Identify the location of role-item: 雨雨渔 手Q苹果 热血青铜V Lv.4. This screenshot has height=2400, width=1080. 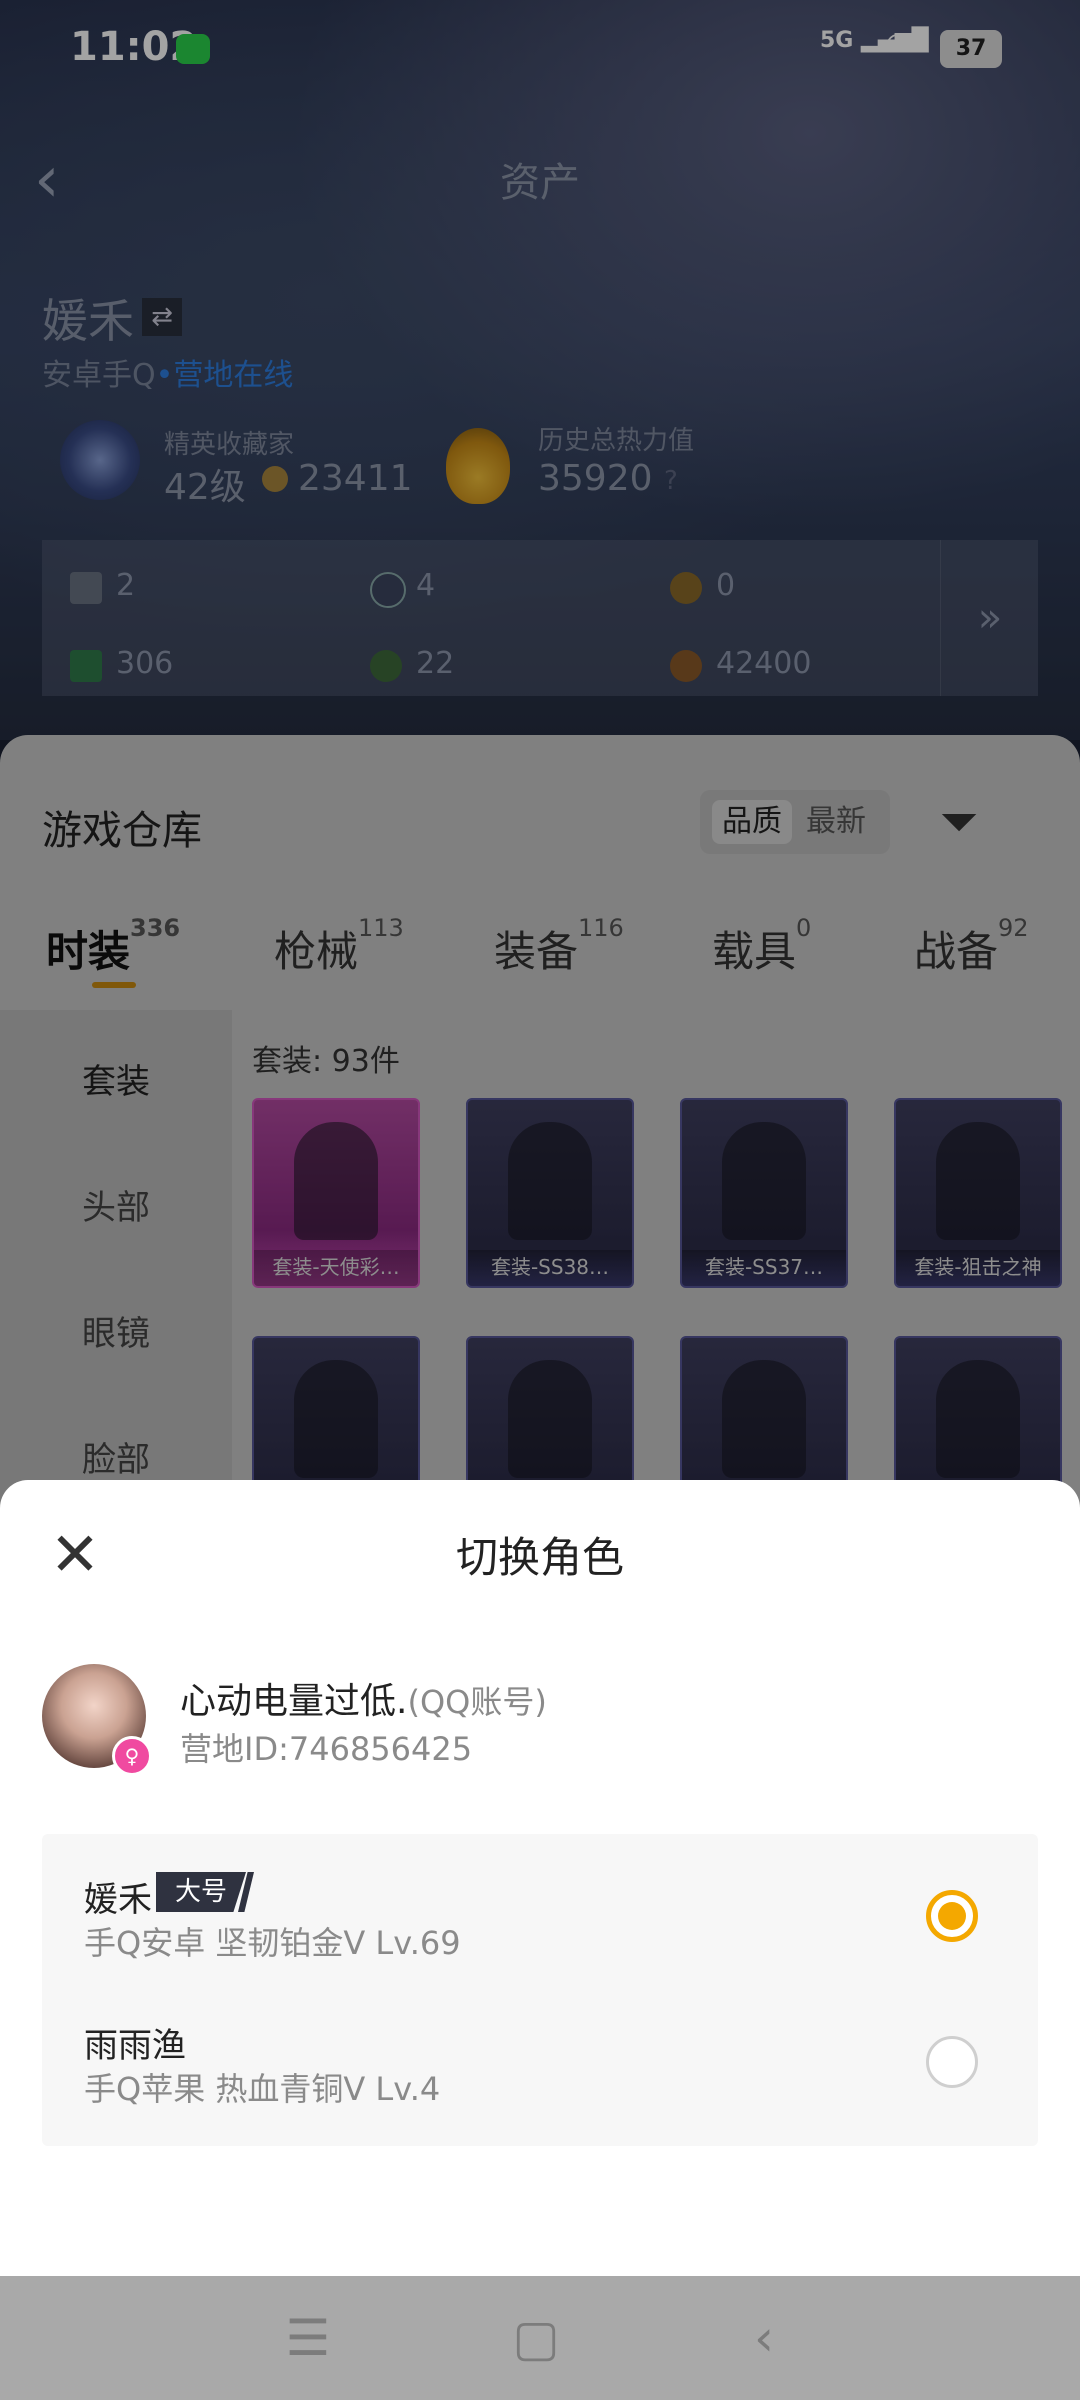
(540, 2053).